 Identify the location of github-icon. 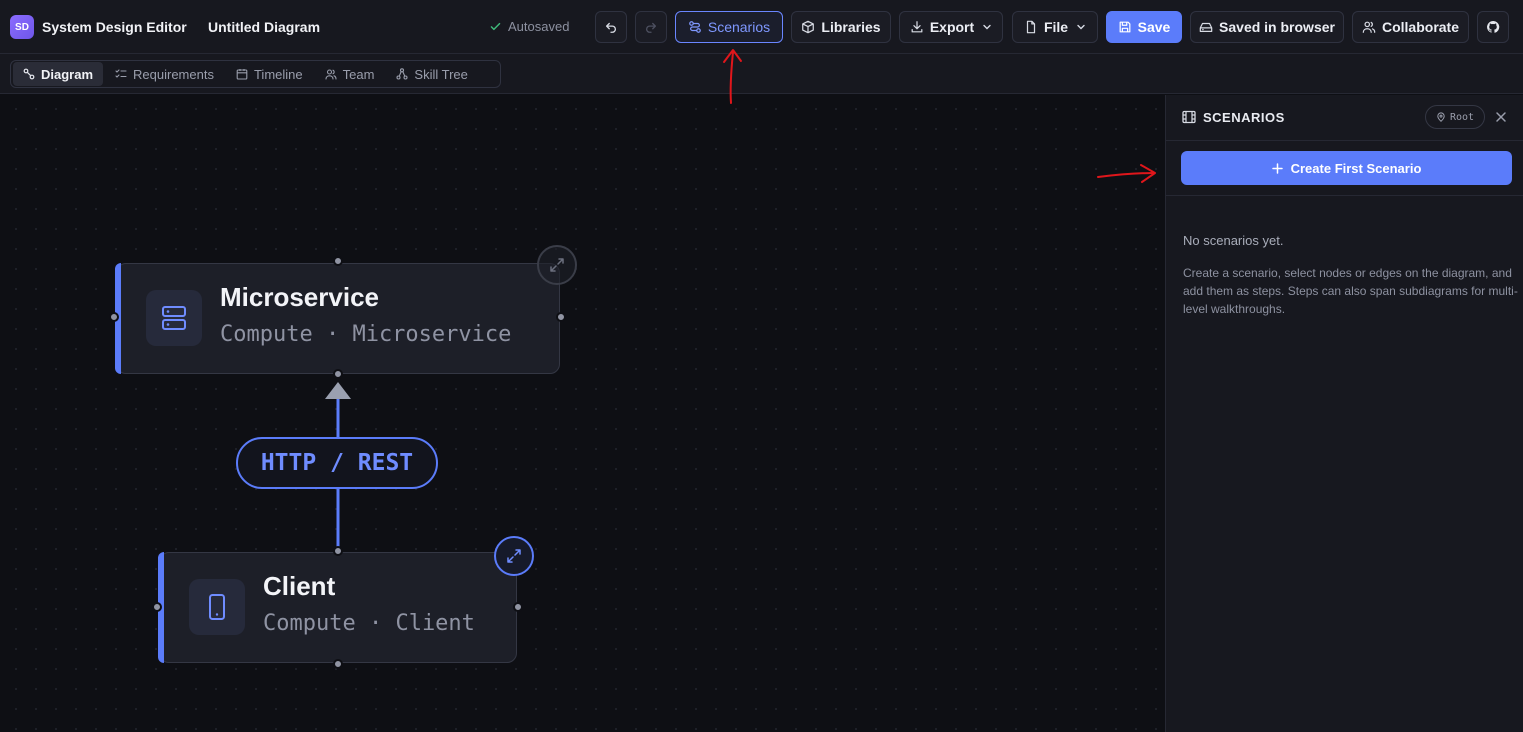
(1493, 27).